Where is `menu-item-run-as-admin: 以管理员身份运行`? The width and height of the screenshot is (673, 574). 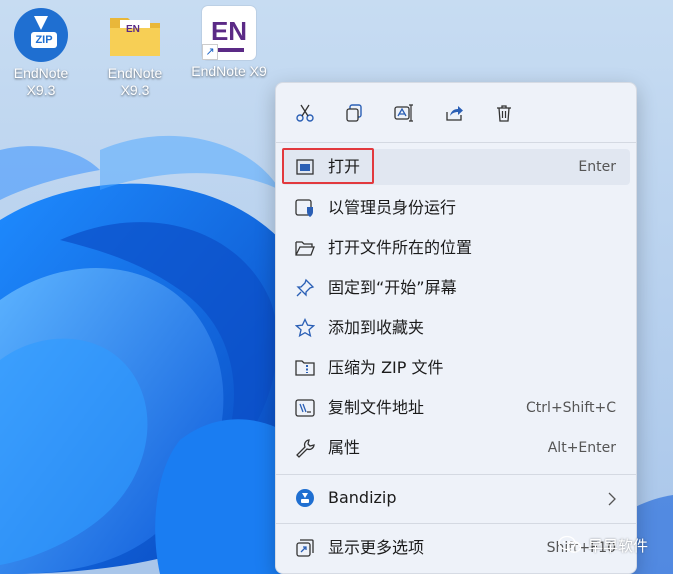 menu-item-run-as-admin: 以管理员身份运行 is located at coordinates (456, 208).